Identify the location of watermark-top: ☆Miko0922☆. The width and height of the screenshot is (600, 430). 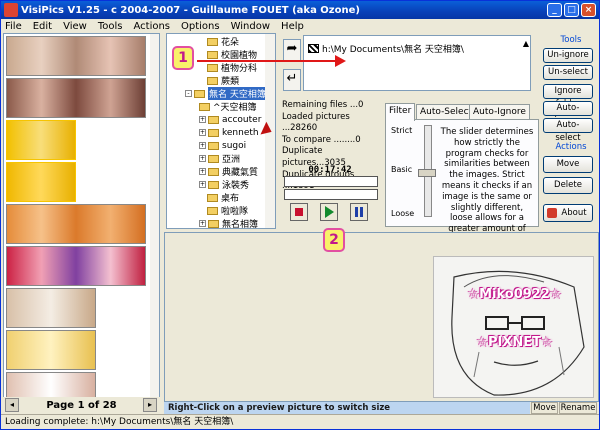
(514, 294).